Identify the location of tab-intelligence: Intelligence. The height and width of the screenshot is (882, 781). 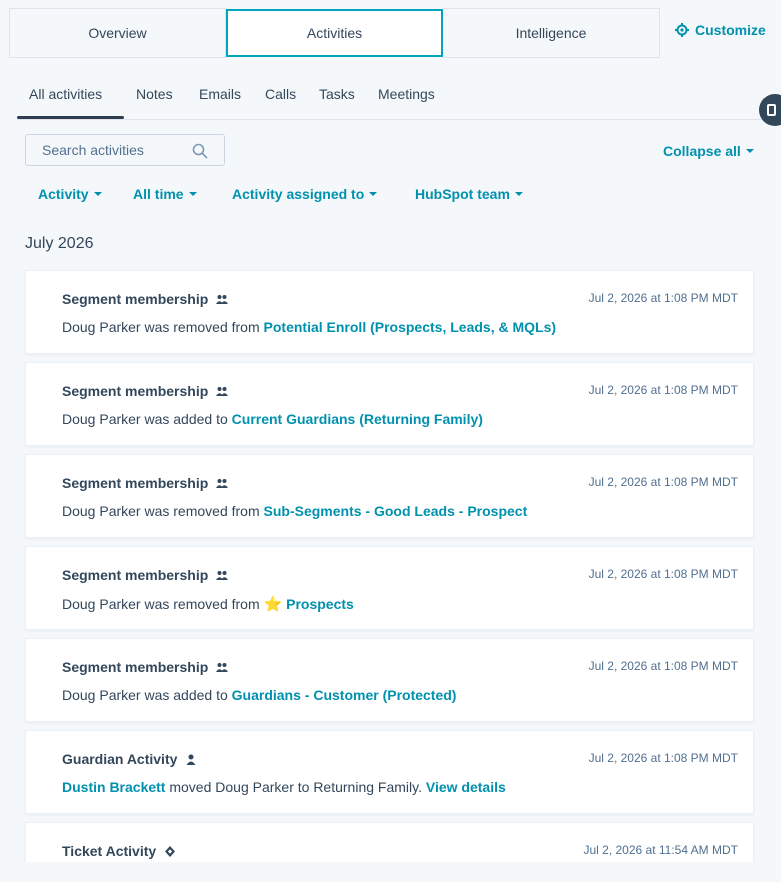
(551, 33).